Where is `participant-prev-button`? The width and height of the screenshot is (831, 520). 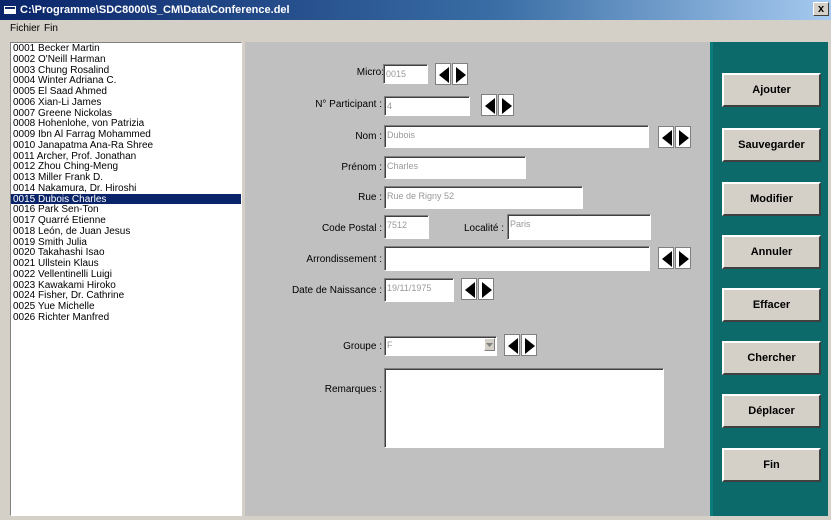
participant-prev-button is located at coordinates (489, 105).